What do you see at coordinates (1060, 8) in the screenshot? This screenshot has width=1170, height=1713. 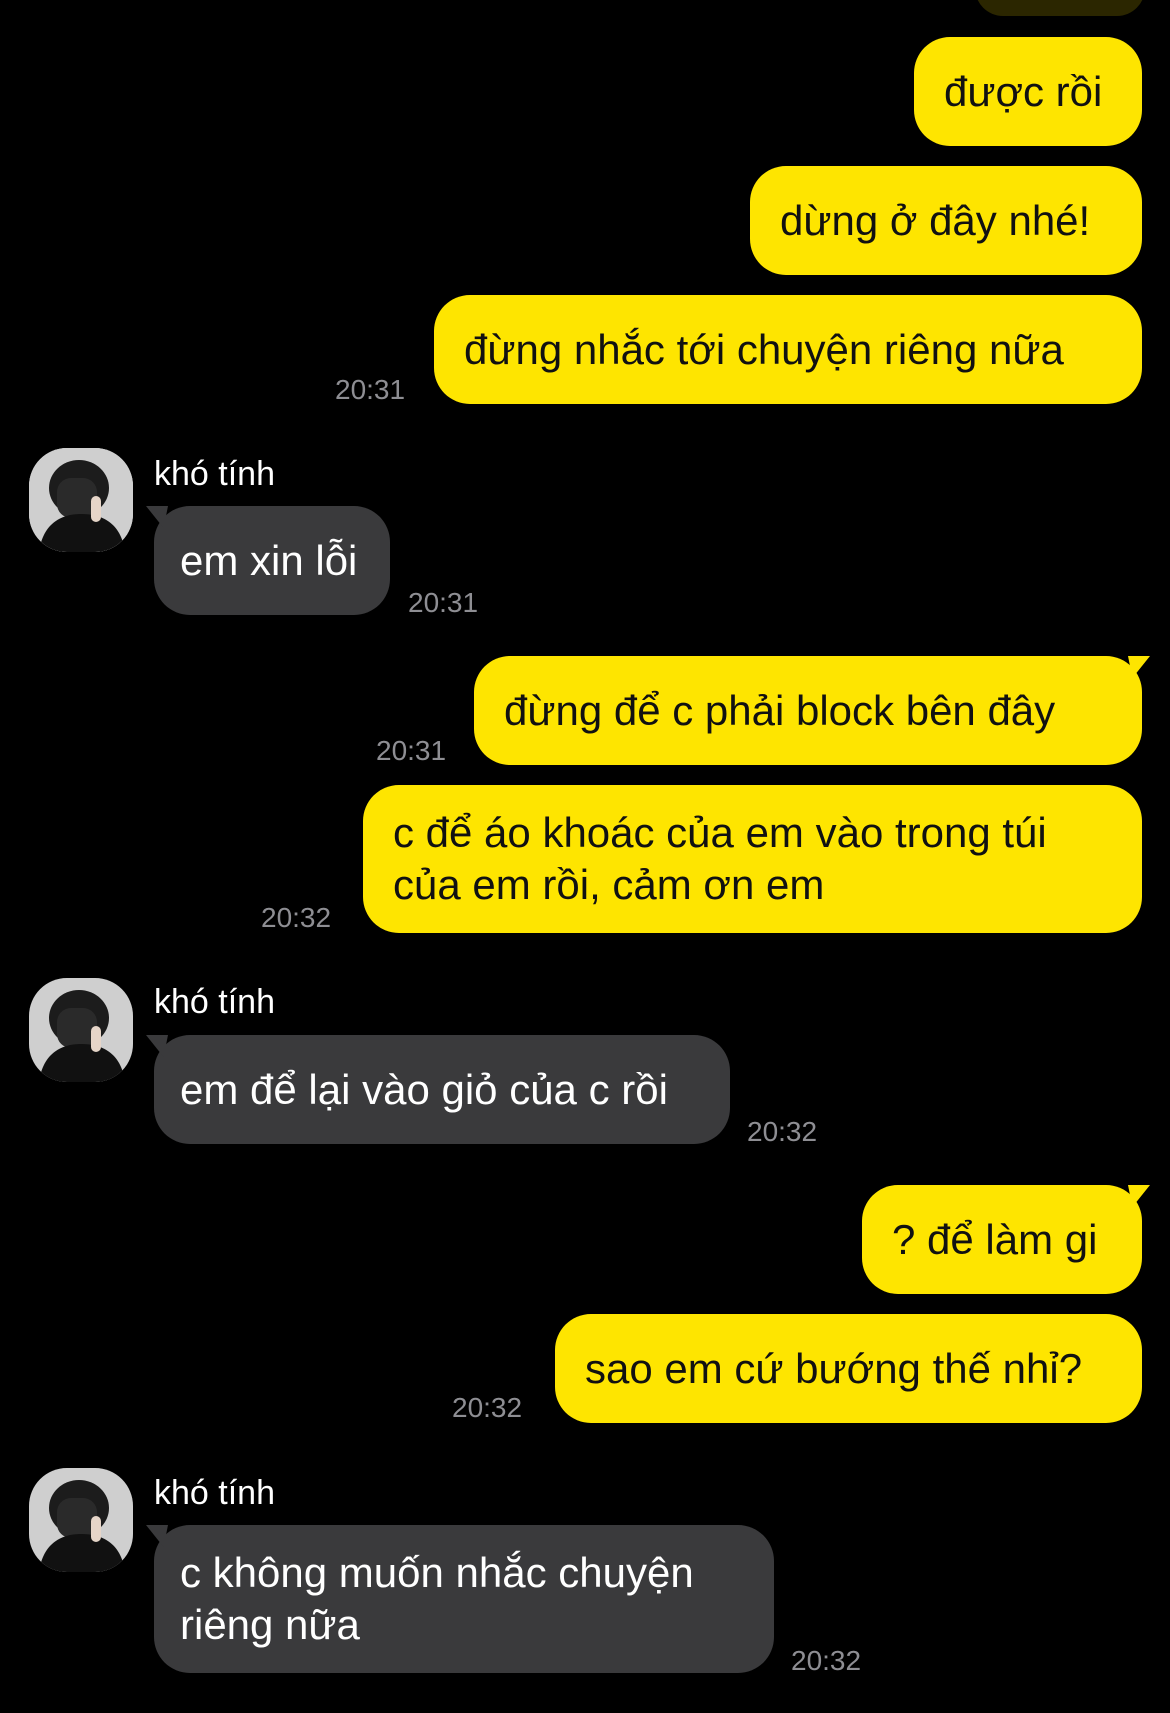 I see `partial-message-bubble` at bounding box center [1060, 8].